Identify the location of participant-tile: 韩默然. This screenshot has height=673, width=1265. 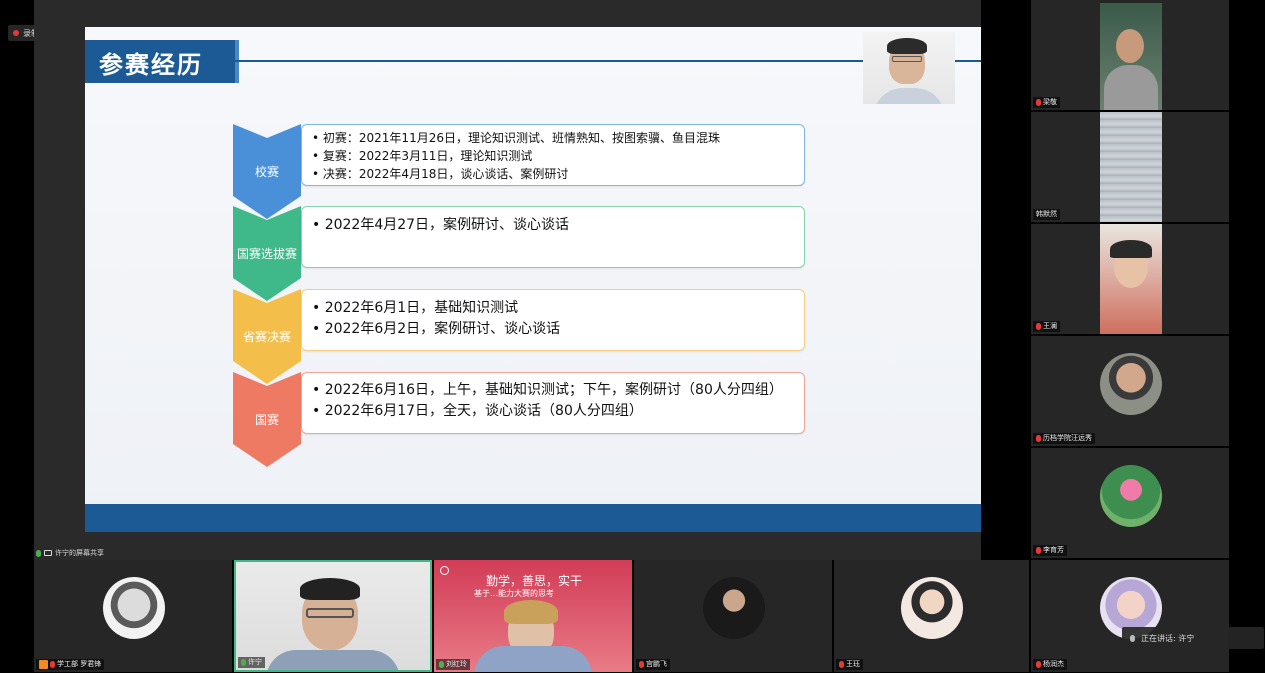
(1130, 167).